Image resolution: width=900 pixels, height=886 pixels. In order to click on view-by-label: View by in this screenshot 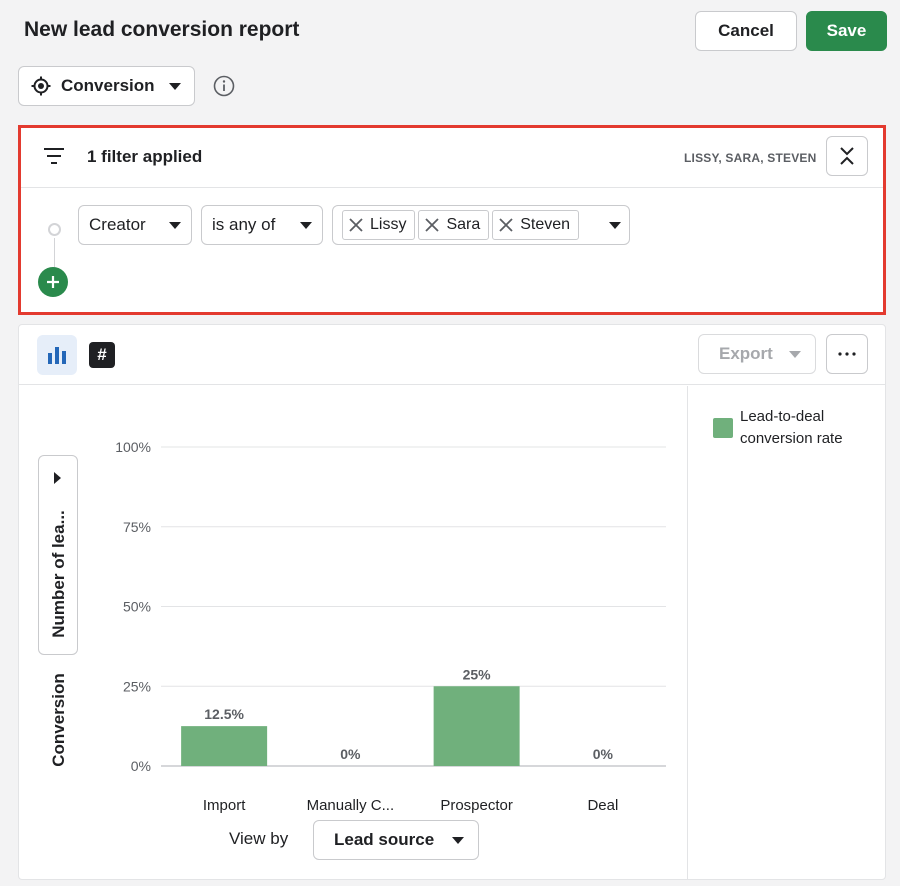, I will do `click(259, 838)`.